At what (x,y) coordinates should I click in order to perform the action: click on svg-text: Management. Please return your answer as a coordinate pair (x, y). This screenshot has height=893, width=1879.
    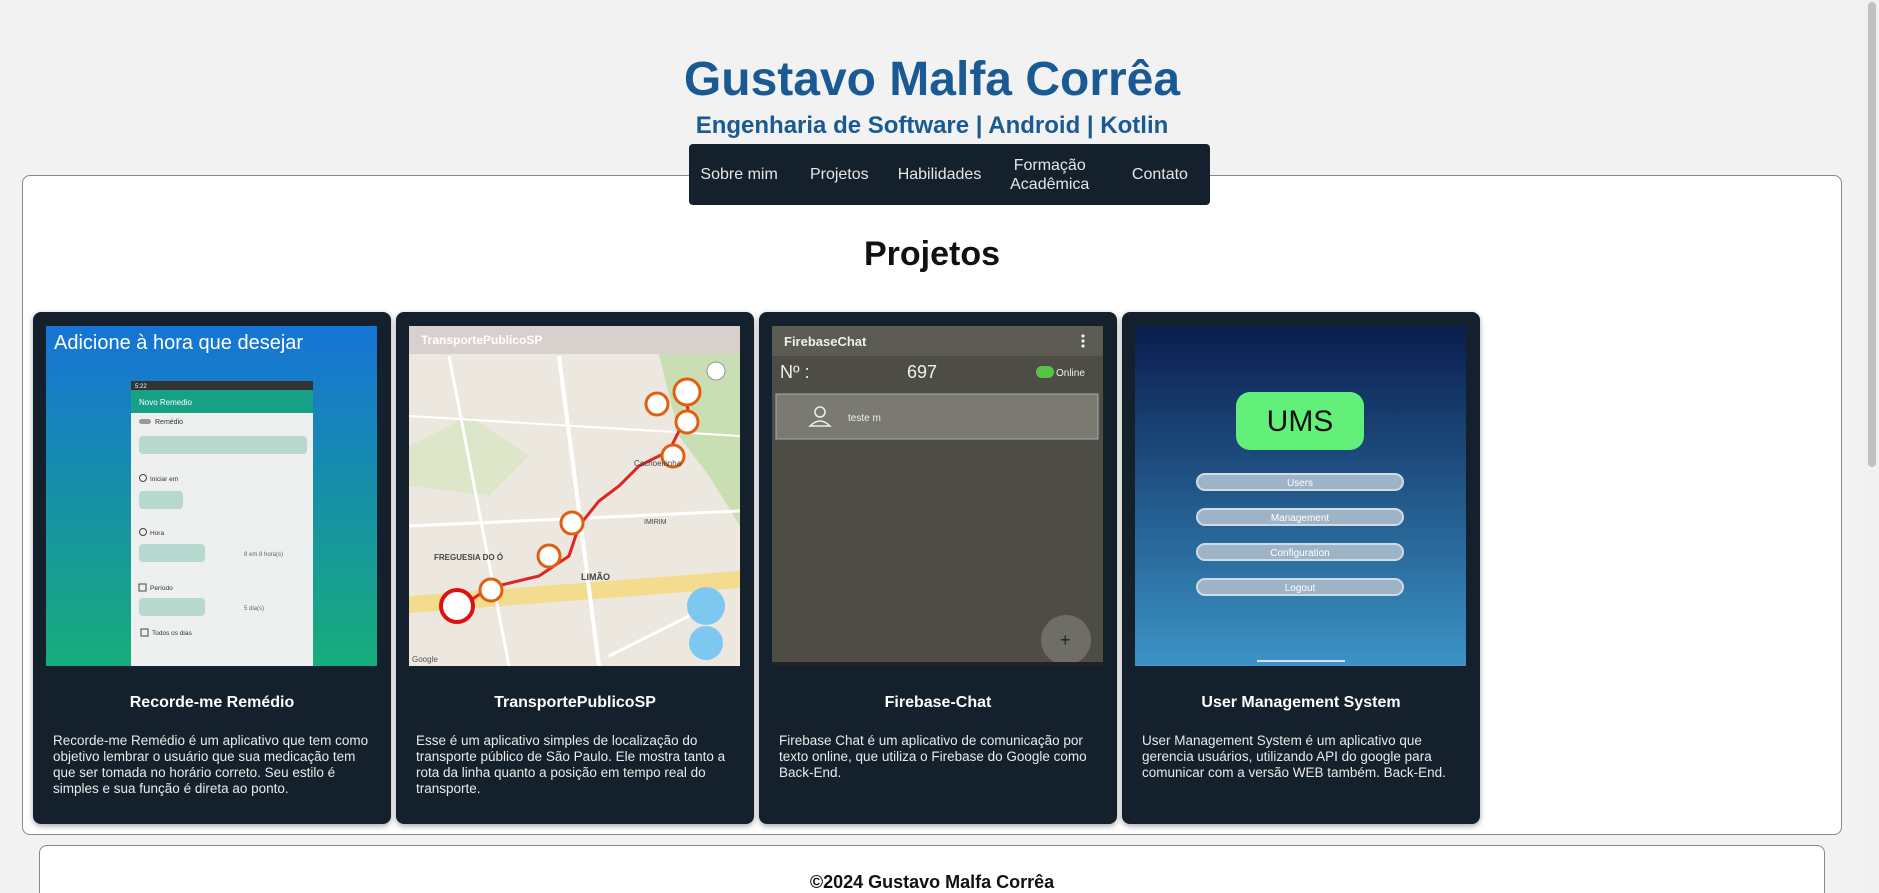
    Looking at the image, I should click on (1300, 518).